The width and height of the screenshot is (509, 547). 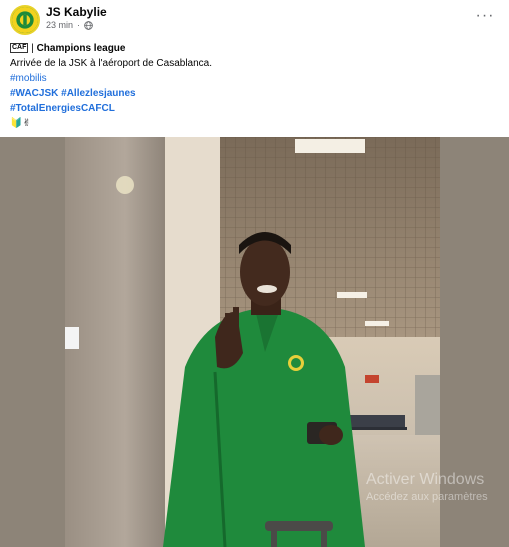 I want to click on hashtag-line-1: #mobilis, so click(x=250, y=78).